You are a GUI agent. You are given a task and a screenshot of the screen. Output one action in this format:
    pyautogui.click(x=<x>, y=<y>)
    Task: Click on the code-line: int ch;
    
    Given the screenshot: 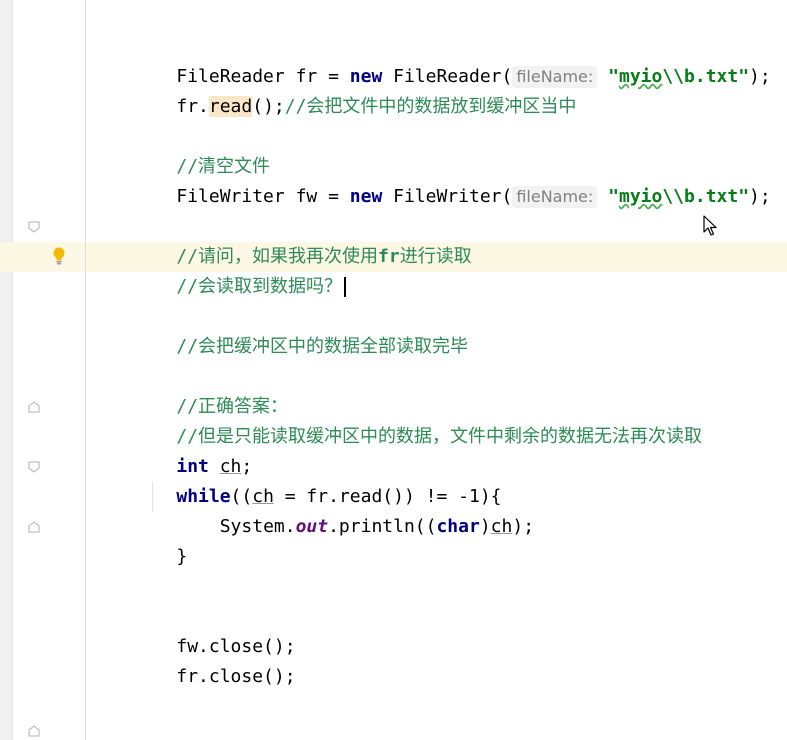 What is the action you would take?
    pyautogui.click(x=192, y=449)
    